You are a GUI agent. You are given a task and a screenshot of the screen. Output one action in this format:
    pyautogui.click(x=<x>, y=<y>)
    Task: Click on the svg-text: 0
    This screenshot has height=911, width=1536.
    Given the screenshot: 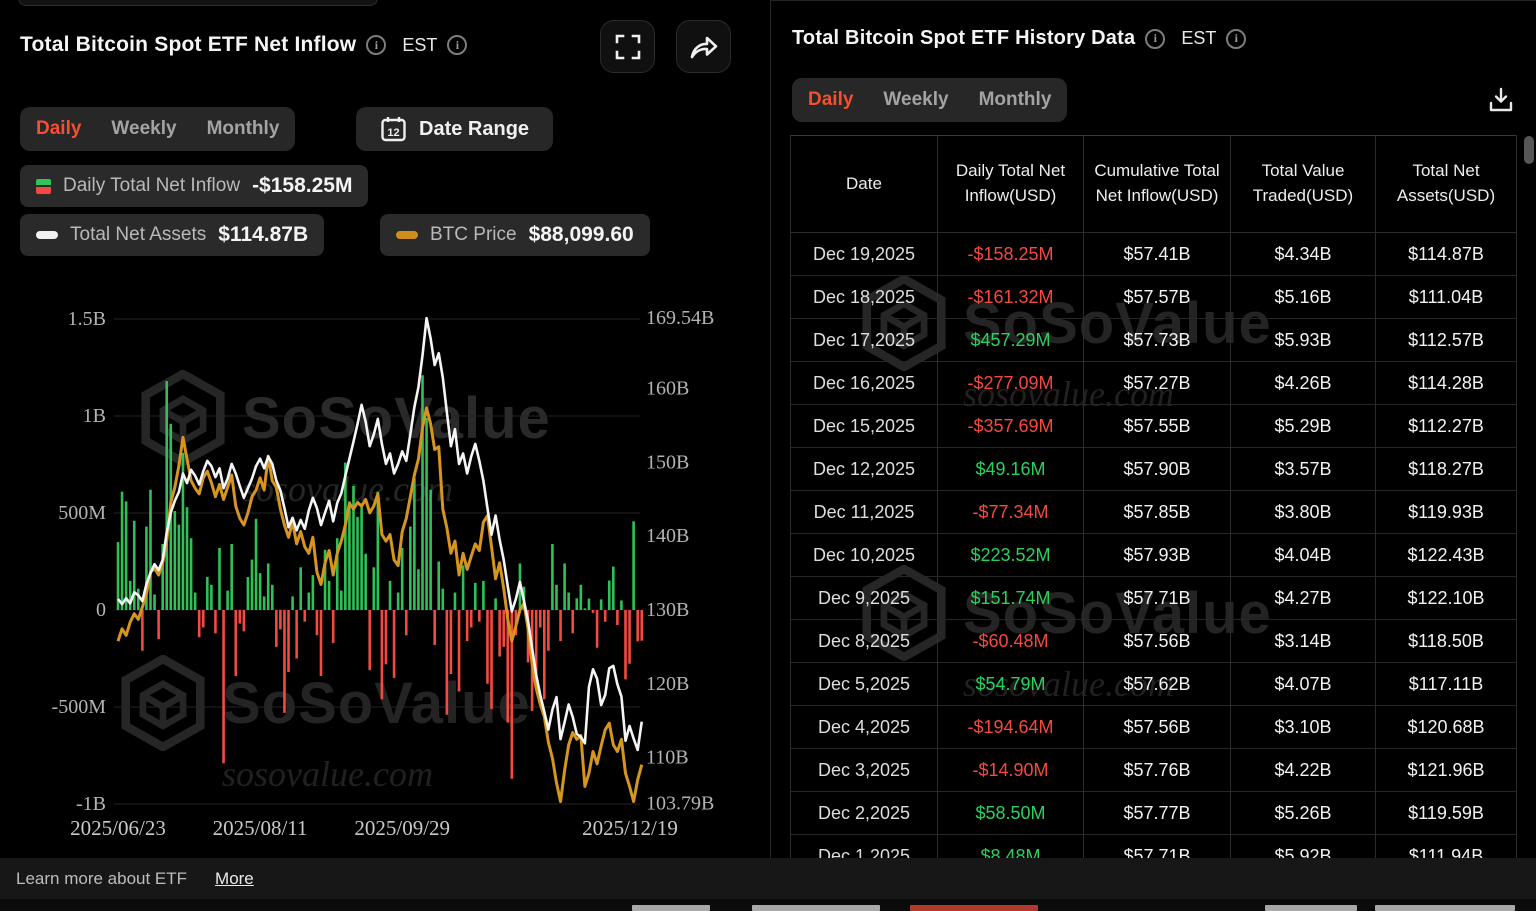 What is the action you would take?
    pyautogui.click(x=101, y=610)
    